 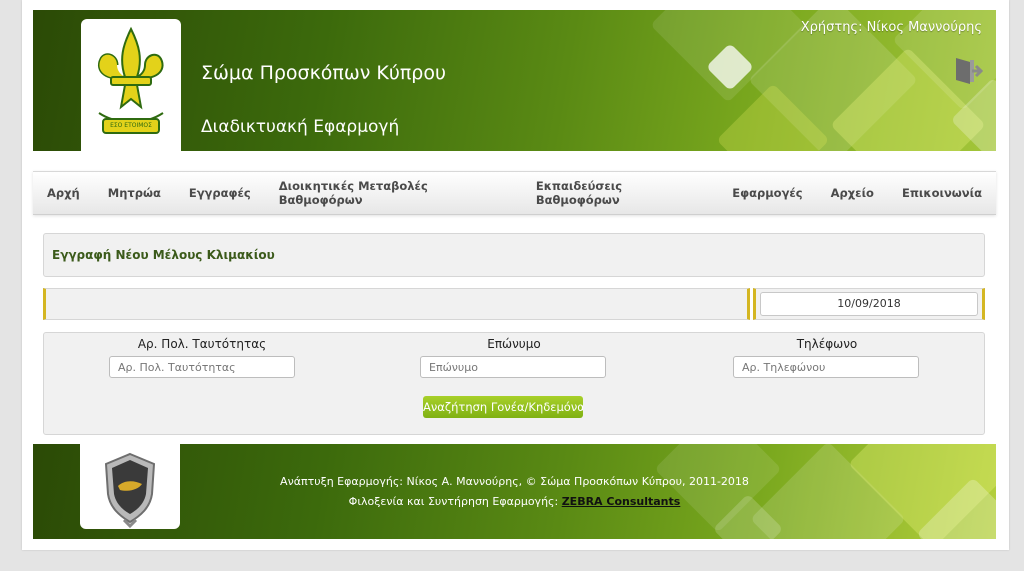 I want to click on nav-item-admin-changes: Διοικητικές Μεταβολές Βαθμοφόρων, so click(x=393, y=193).